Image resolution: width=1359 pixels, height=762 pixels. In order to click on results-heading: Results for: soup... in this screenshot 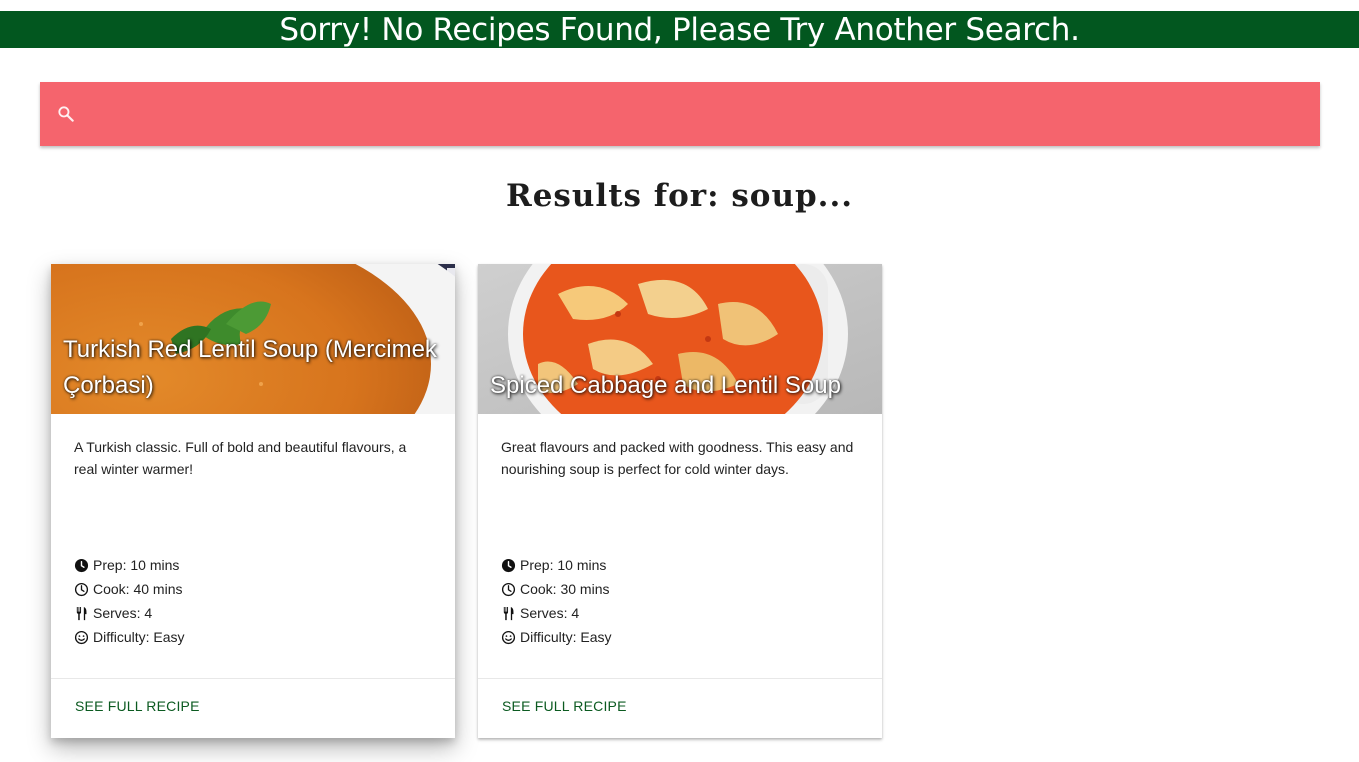, I will do `click(679, 196)`.